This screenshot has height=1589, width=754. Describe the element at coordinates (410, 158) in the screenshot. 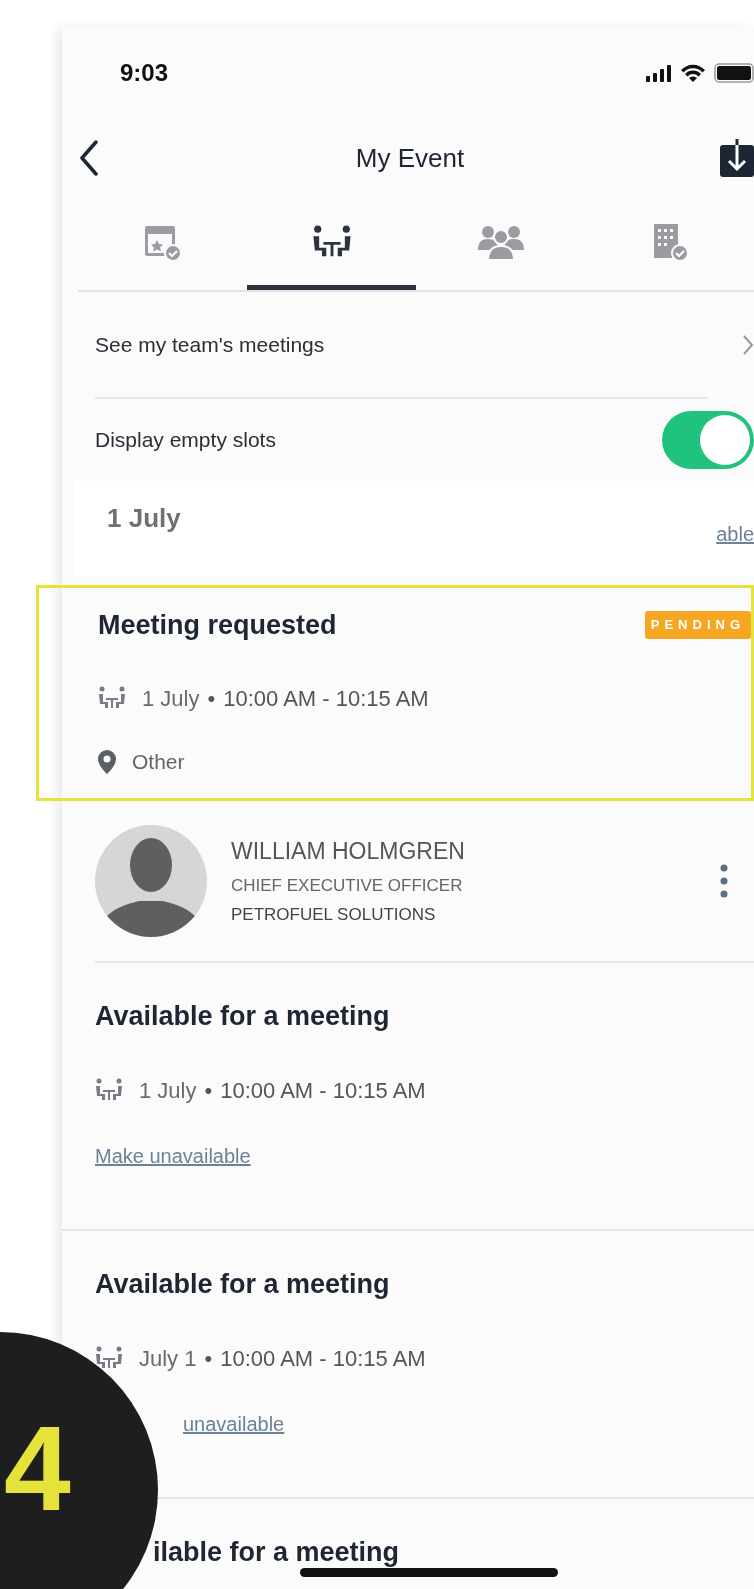

I see `screen-title: My Event` at that location.